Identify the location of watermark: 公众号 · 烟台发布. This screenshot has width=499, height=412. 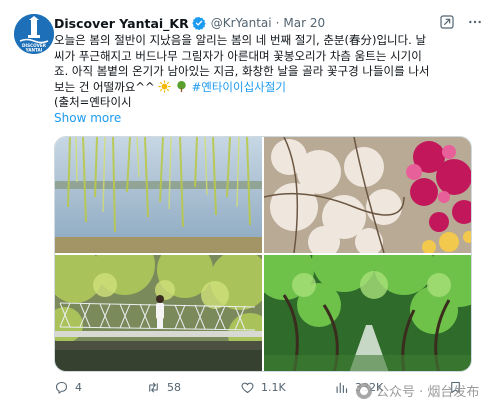
(417, 390).